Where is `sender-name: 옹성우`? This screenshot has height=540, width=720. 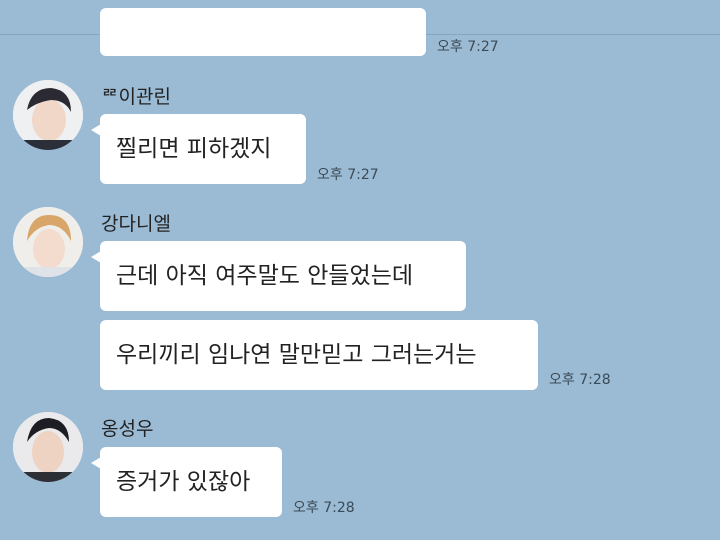
sender-name: 옹성우 is located at coordinates (127, 429).